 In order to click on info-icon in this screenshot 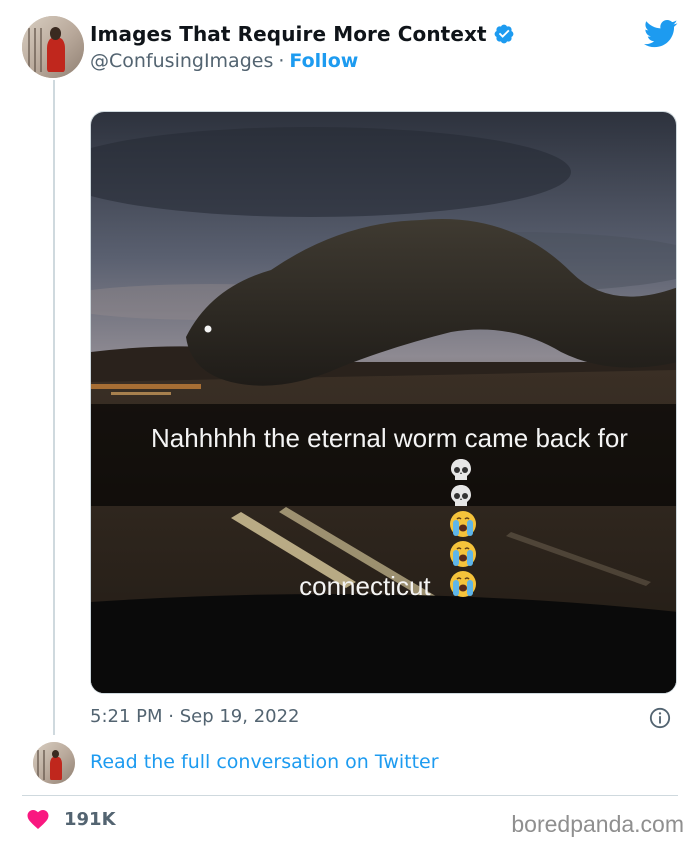, I will do `click(660, 718)`.